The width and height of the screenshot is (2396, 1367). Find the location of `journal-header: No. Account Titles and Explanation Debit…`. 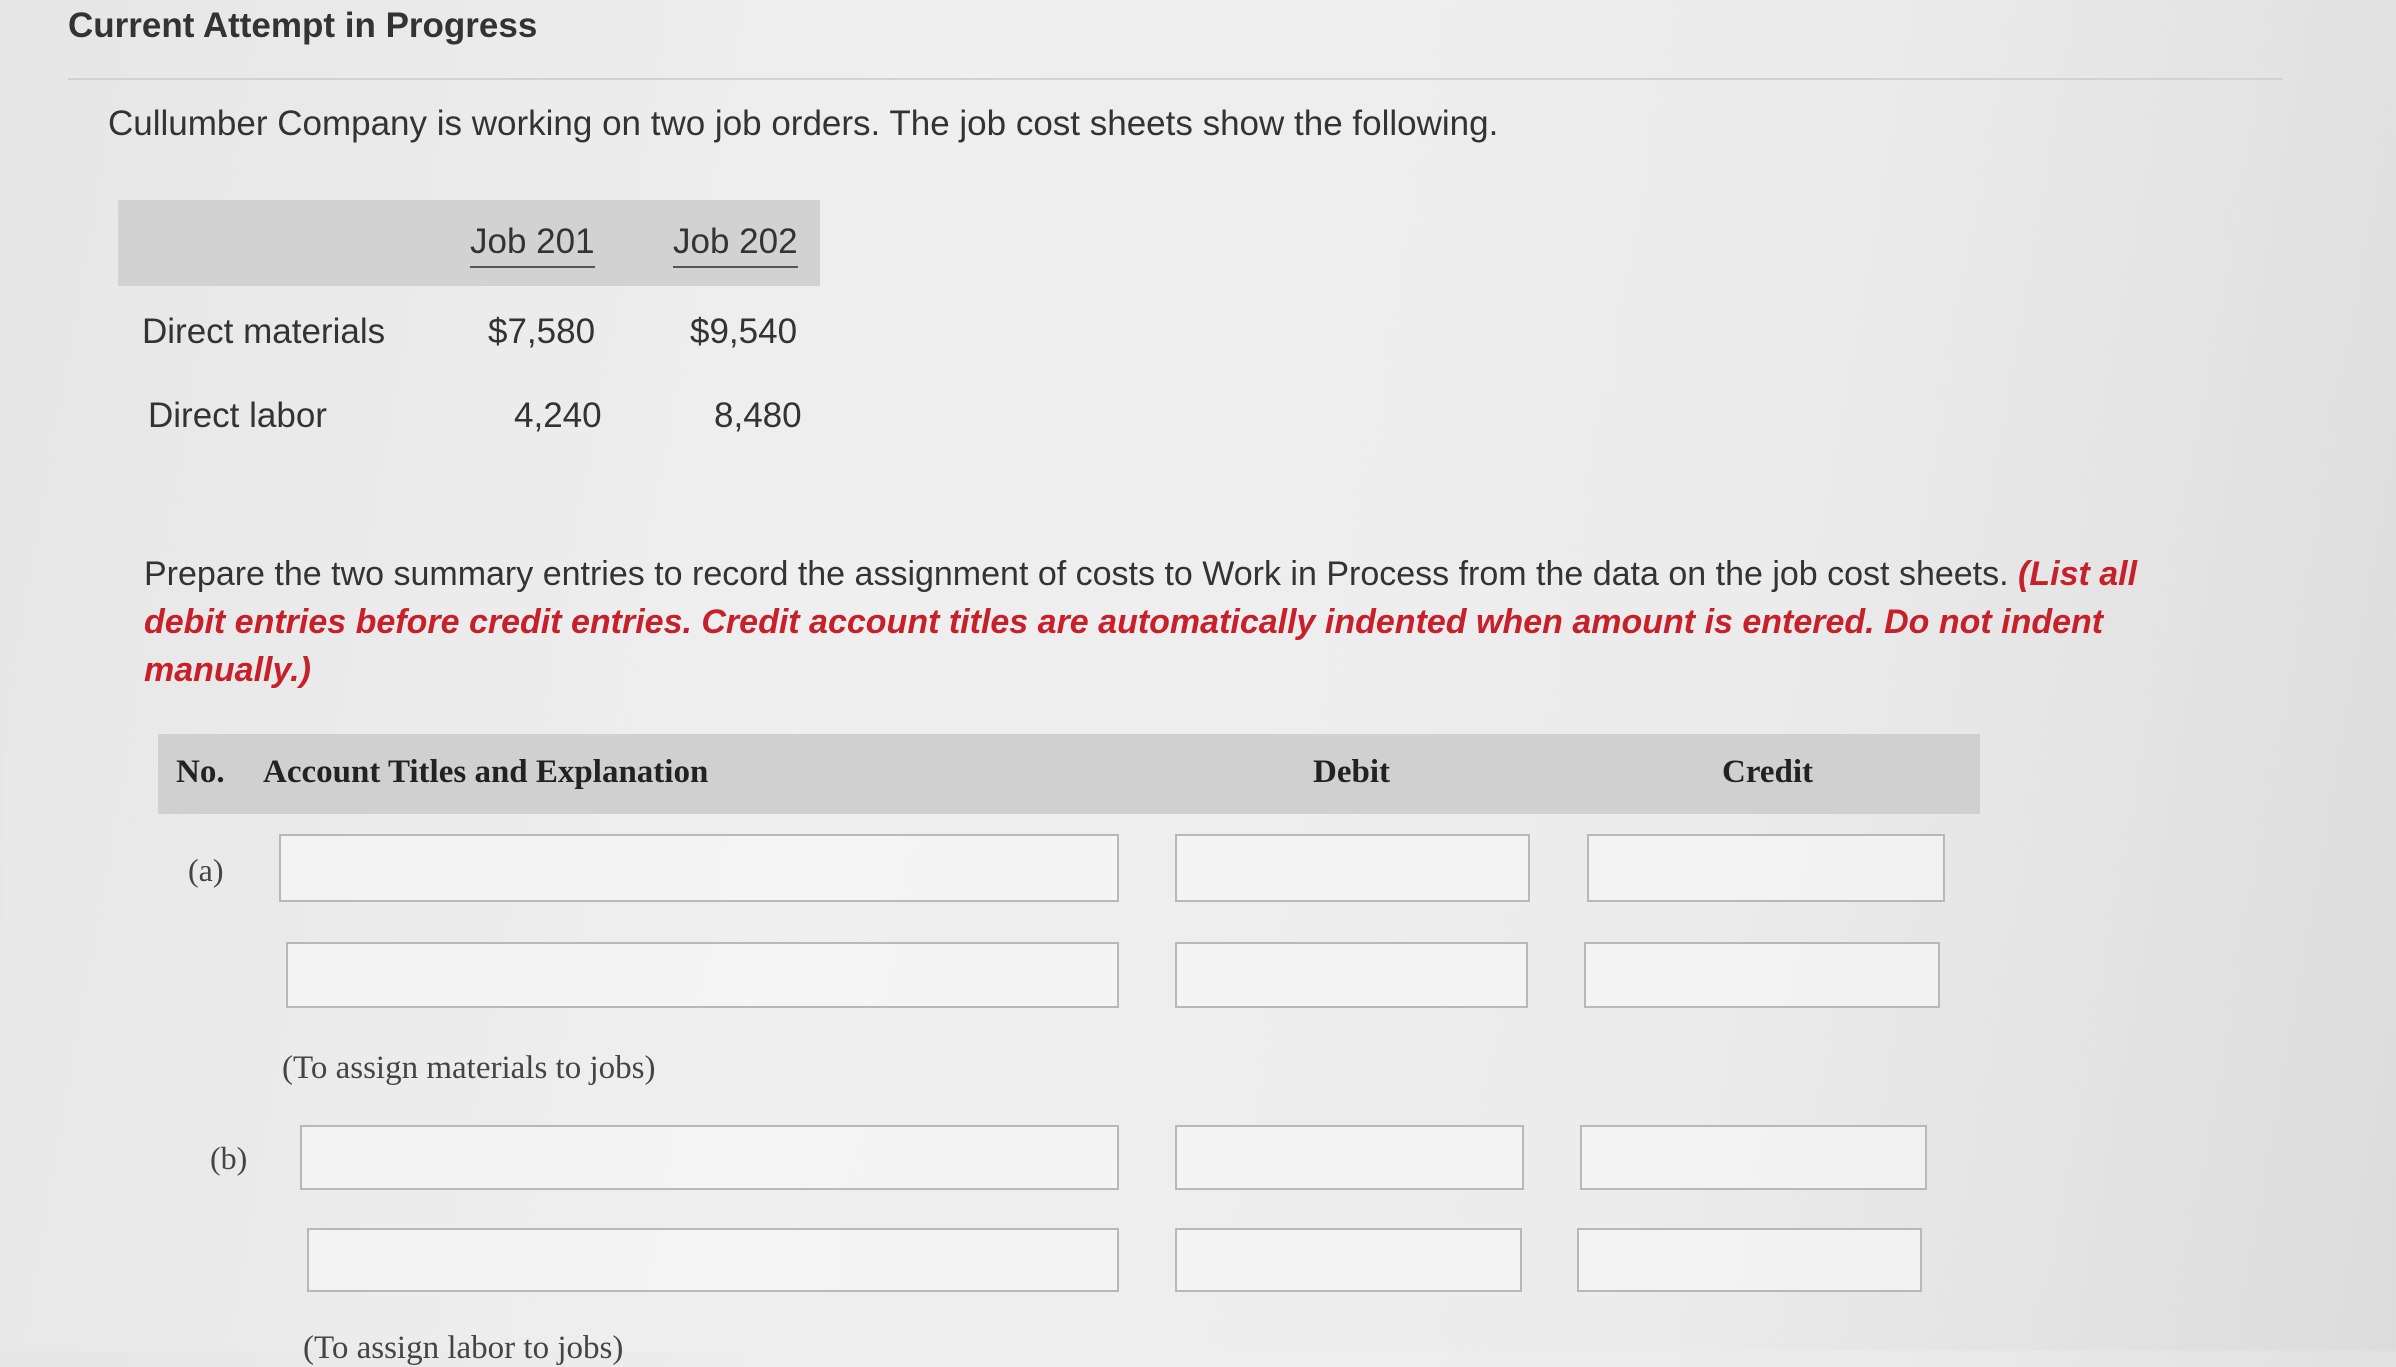

journal-header: No. Account Titles and Explanation Debit… is located at coordinates (1069, 774).